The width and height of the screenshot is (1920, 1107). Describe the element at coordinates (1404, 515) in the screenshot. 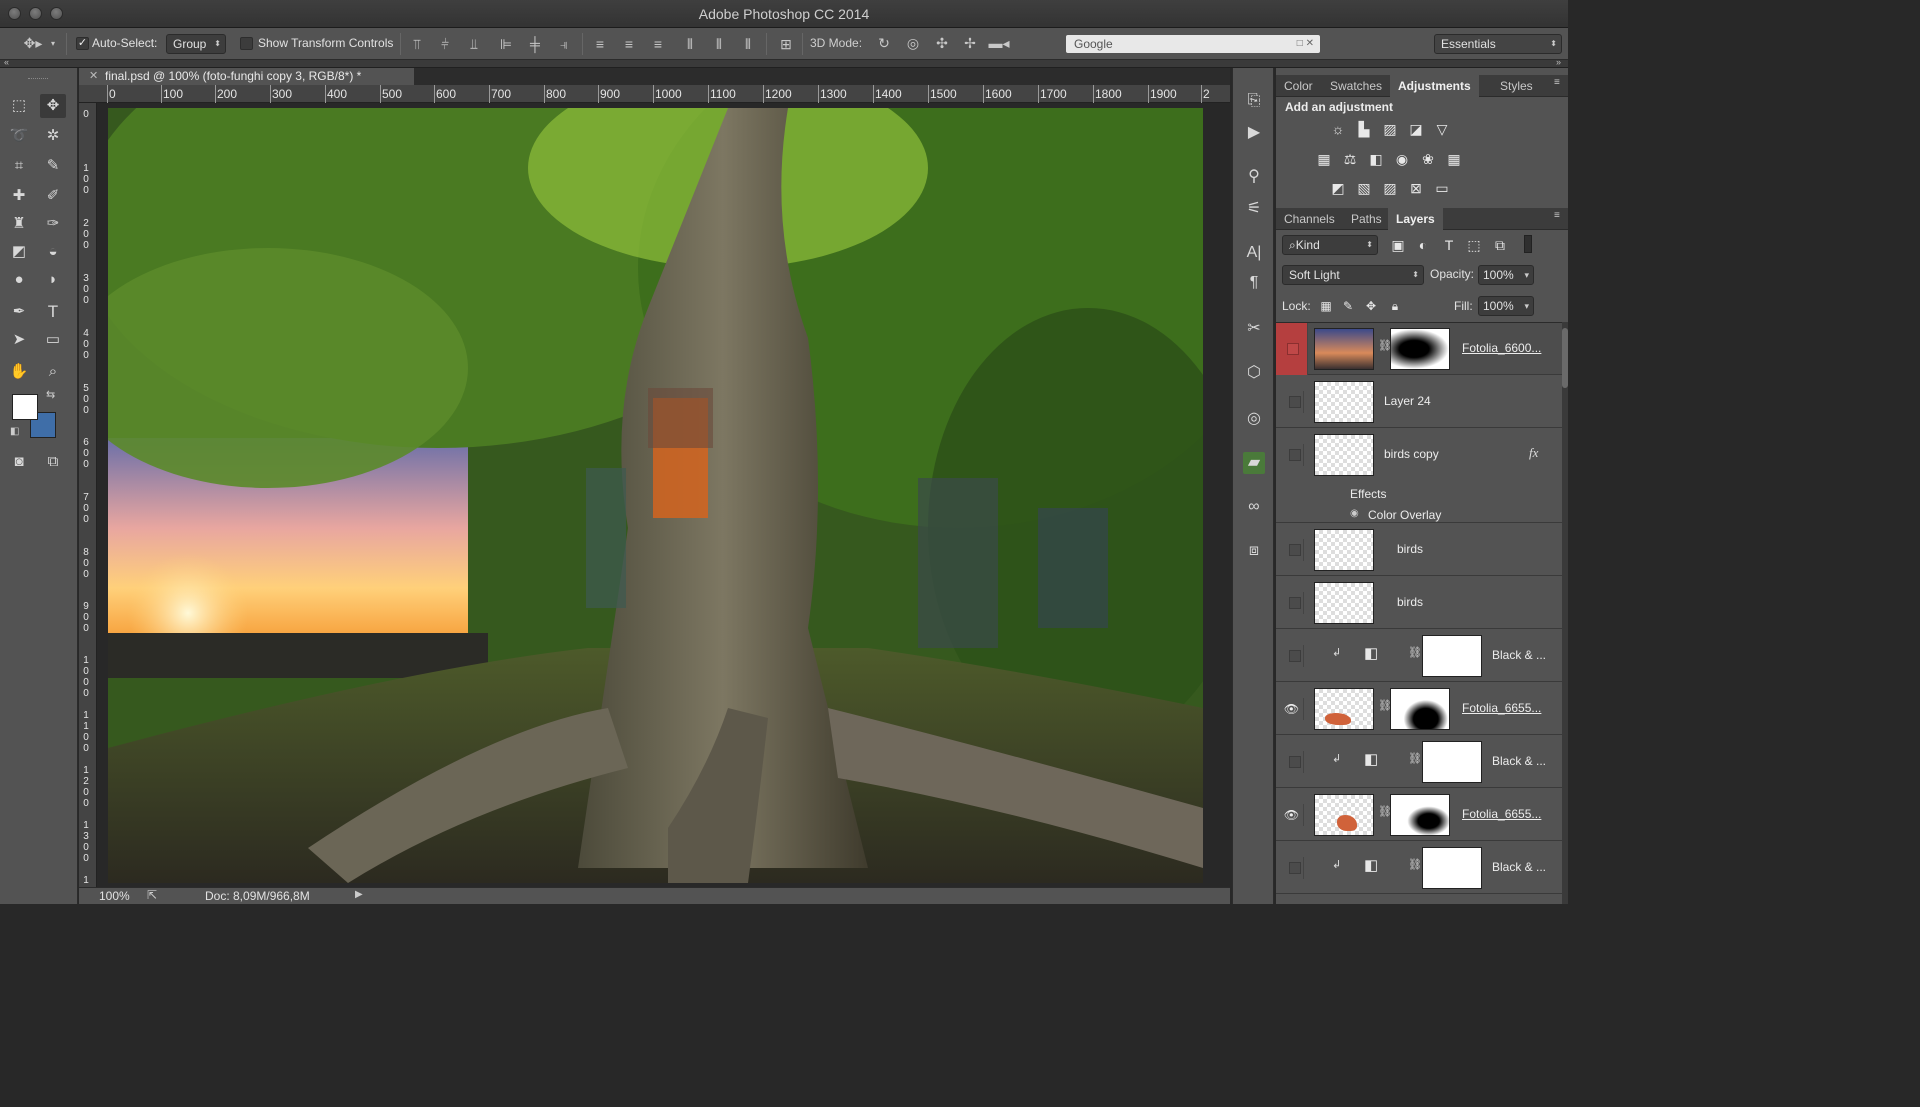

I see `effect-name: Color Overlay` at that location.